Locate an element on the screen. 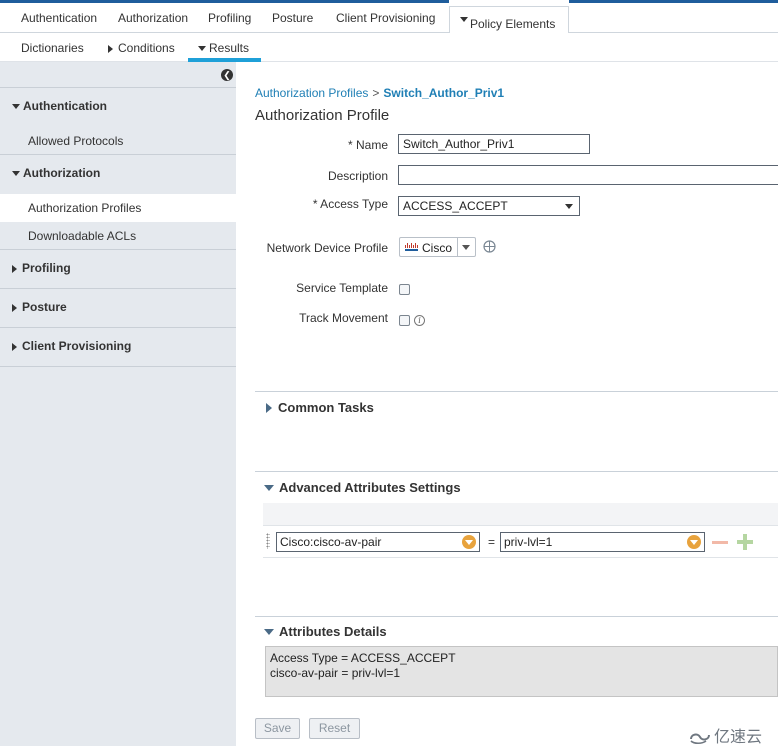  sidebar-section-posture: Posture is located at coordinates (39, 307).